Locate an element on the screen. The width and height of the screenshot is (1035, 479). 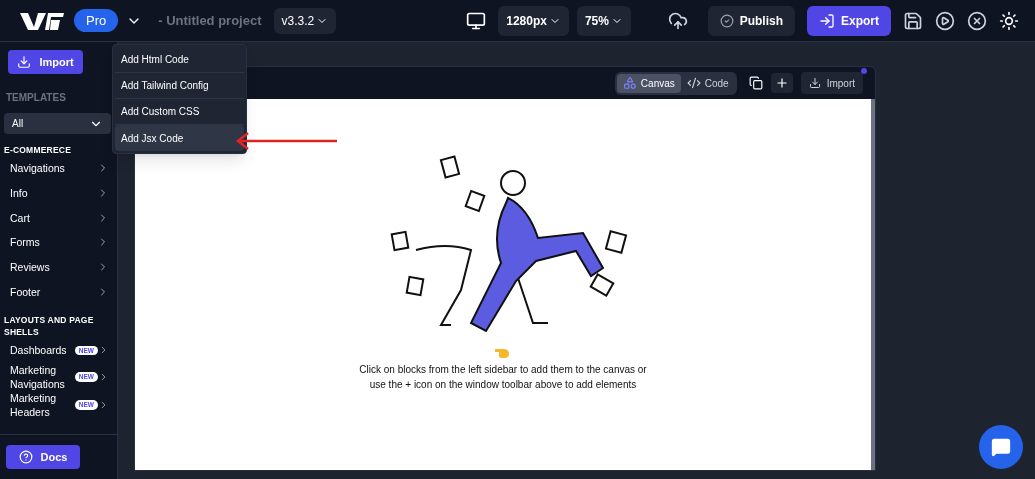
plus-icon is located at coordinates (781, 83).